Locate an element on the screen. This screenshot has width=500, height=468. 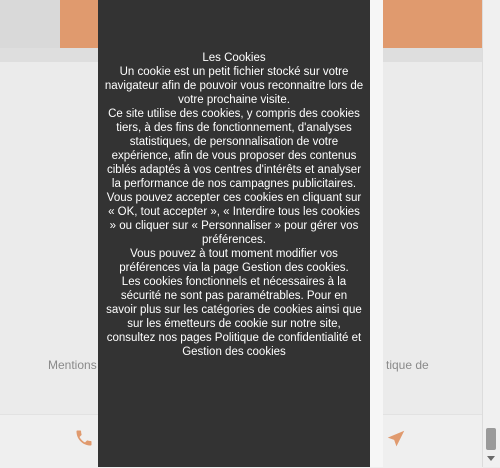
scroll-down-arrow-icon is located at coordinates (491, 458).